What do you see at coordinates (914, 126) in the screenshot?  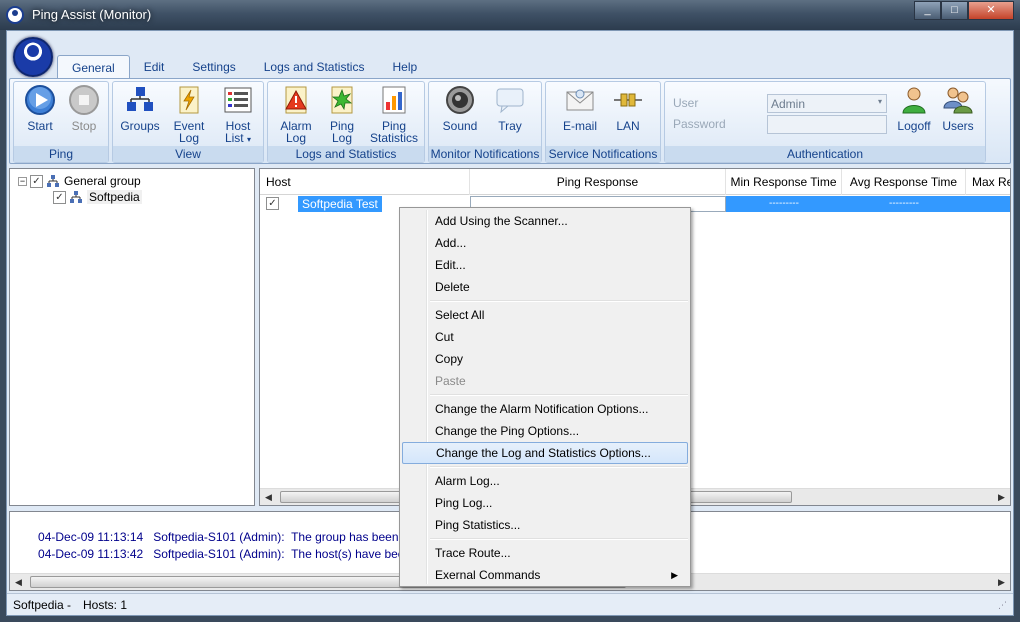 I see `logoff-label: Logoff` at bounding box center [914, 126].